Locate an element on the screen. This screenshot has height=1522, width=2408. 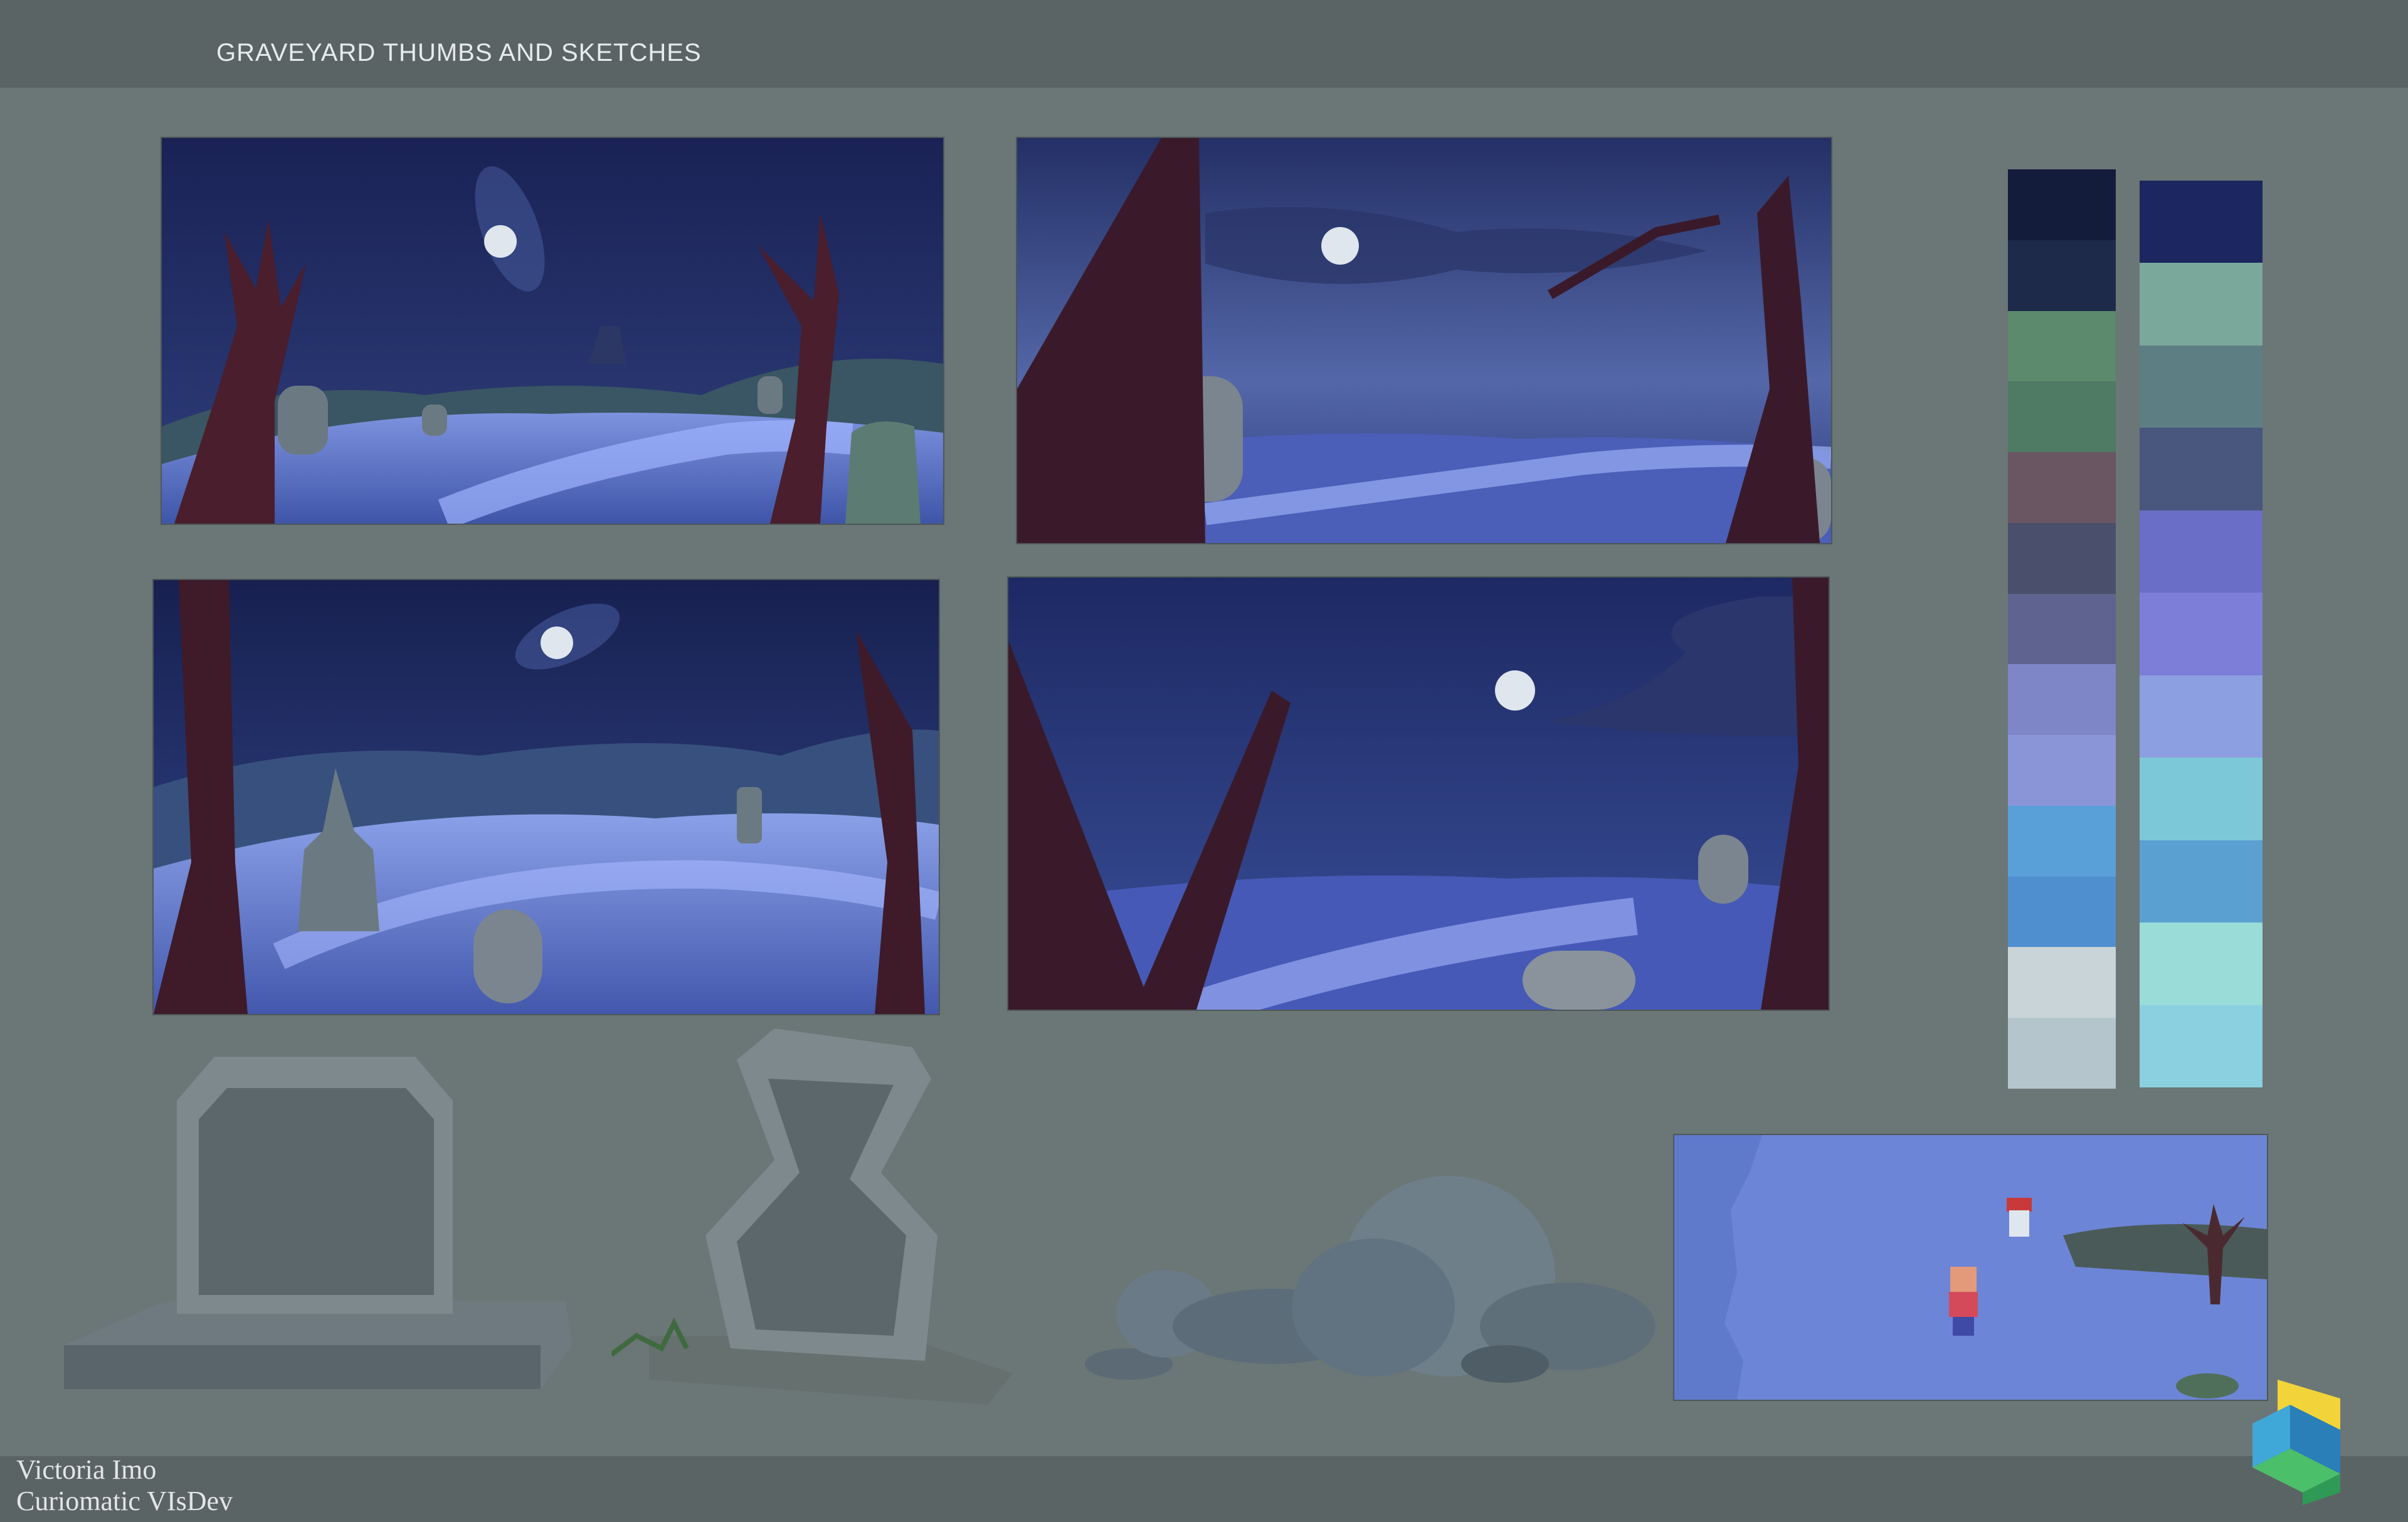
studio-logo-icon is located at coordinates (2296, 1442).